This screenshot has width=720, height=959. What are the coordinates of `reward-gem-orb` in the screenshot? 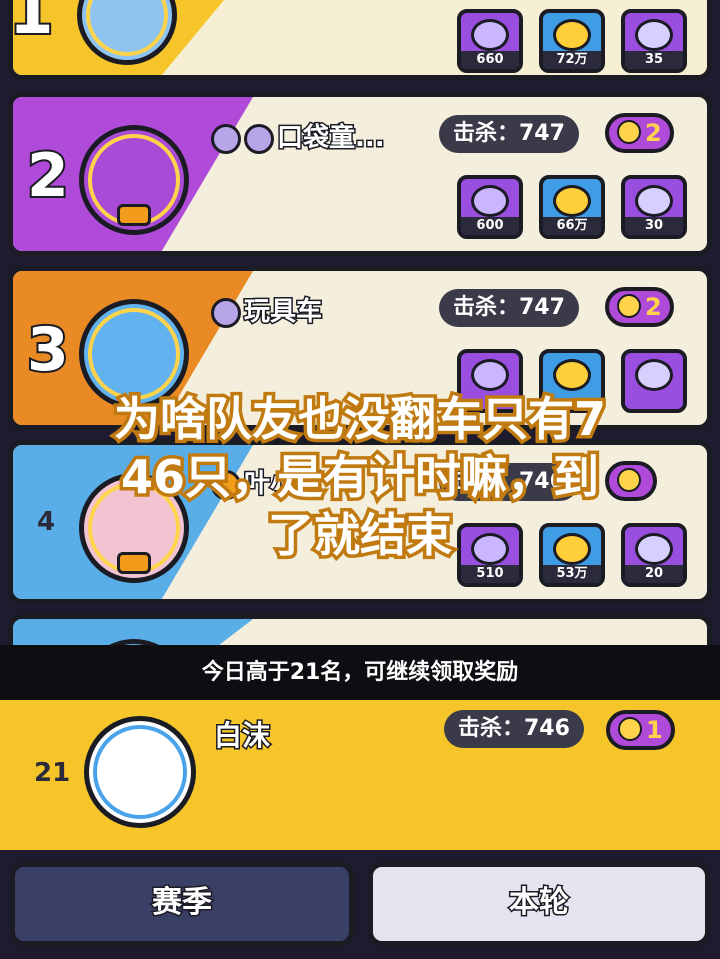 It's located at (490, 381).